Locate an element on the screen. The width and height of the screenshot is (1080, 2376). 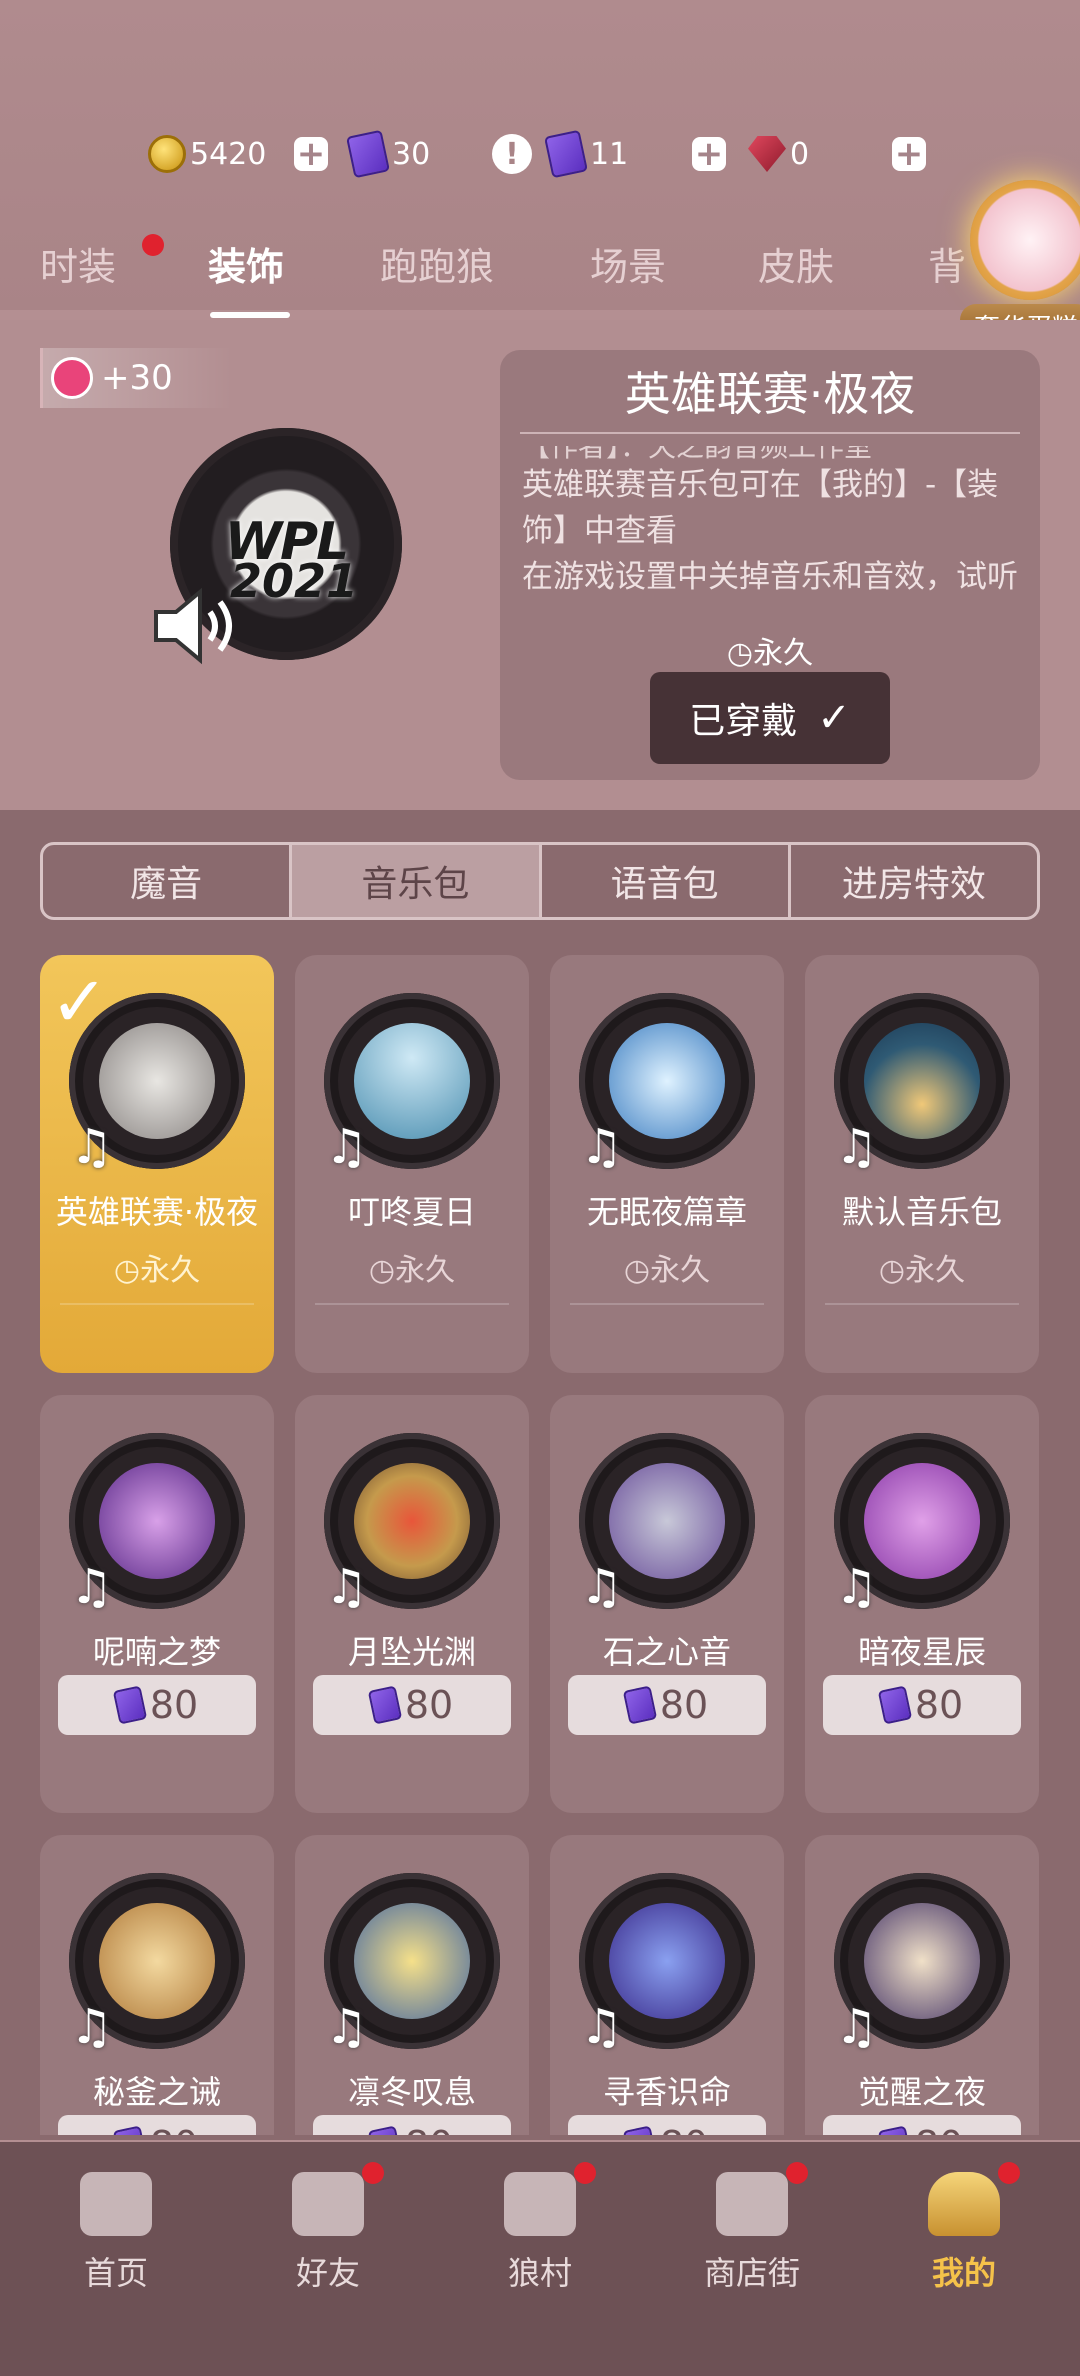
desc-author-line: 【作者】：天之韵音频工作室 is located at coordinates (697, 454).